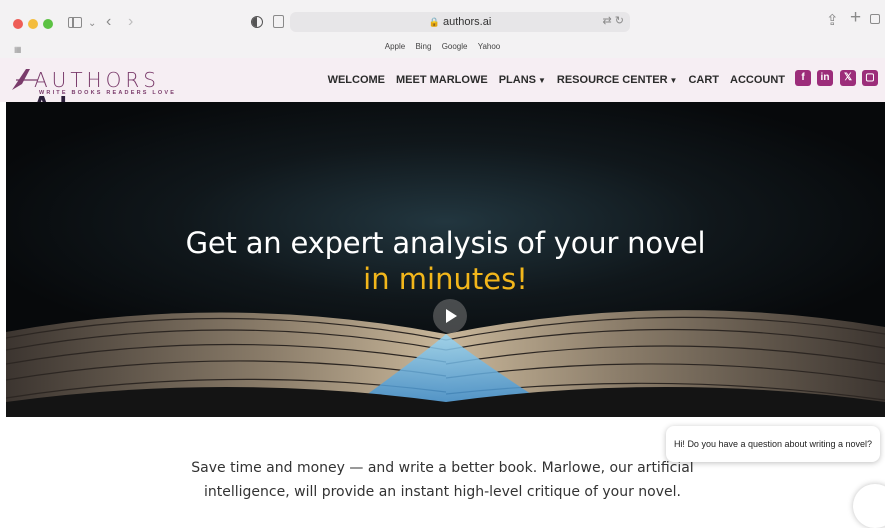  What do you see at coordinates (703, 80) in the screenshot?
I see `nav-cart: CART` at bounding box center [703, 80].